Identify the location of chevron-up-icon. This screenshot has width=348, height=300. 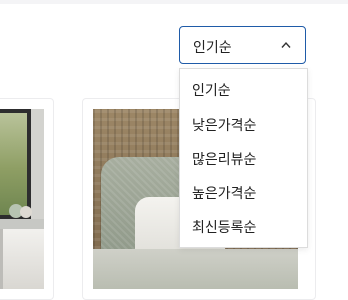
(286, 44).